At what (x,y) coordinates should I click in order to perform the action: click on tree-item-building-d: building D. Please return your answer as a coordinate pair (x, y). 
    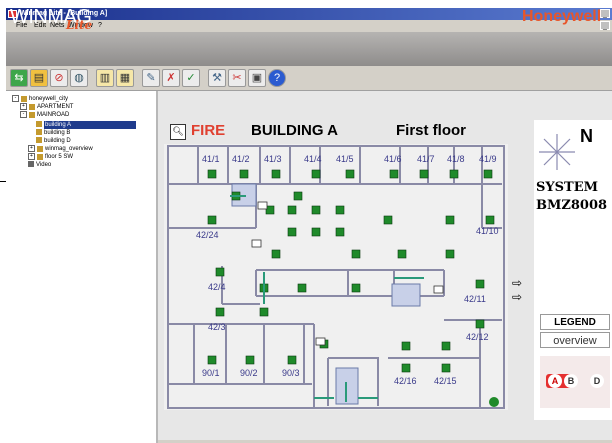
    Looking at the image, I should click on (53, 141).